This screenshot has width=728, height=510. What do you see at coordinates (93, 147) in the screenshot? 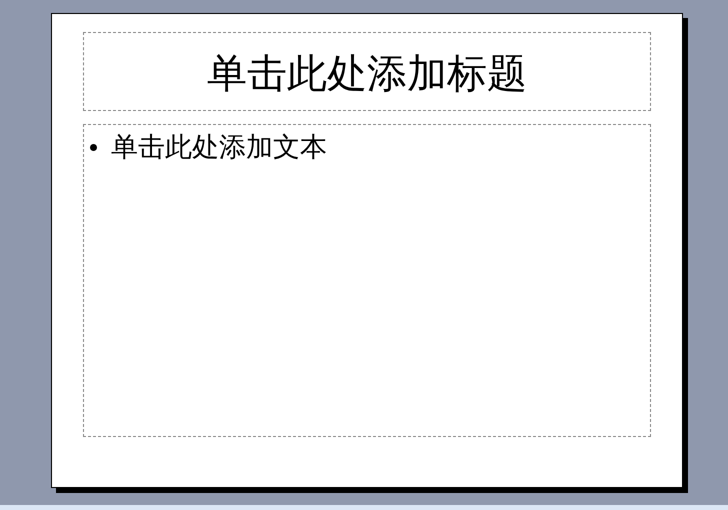
I see `bullet-icon` at bounding box center [93, 147].